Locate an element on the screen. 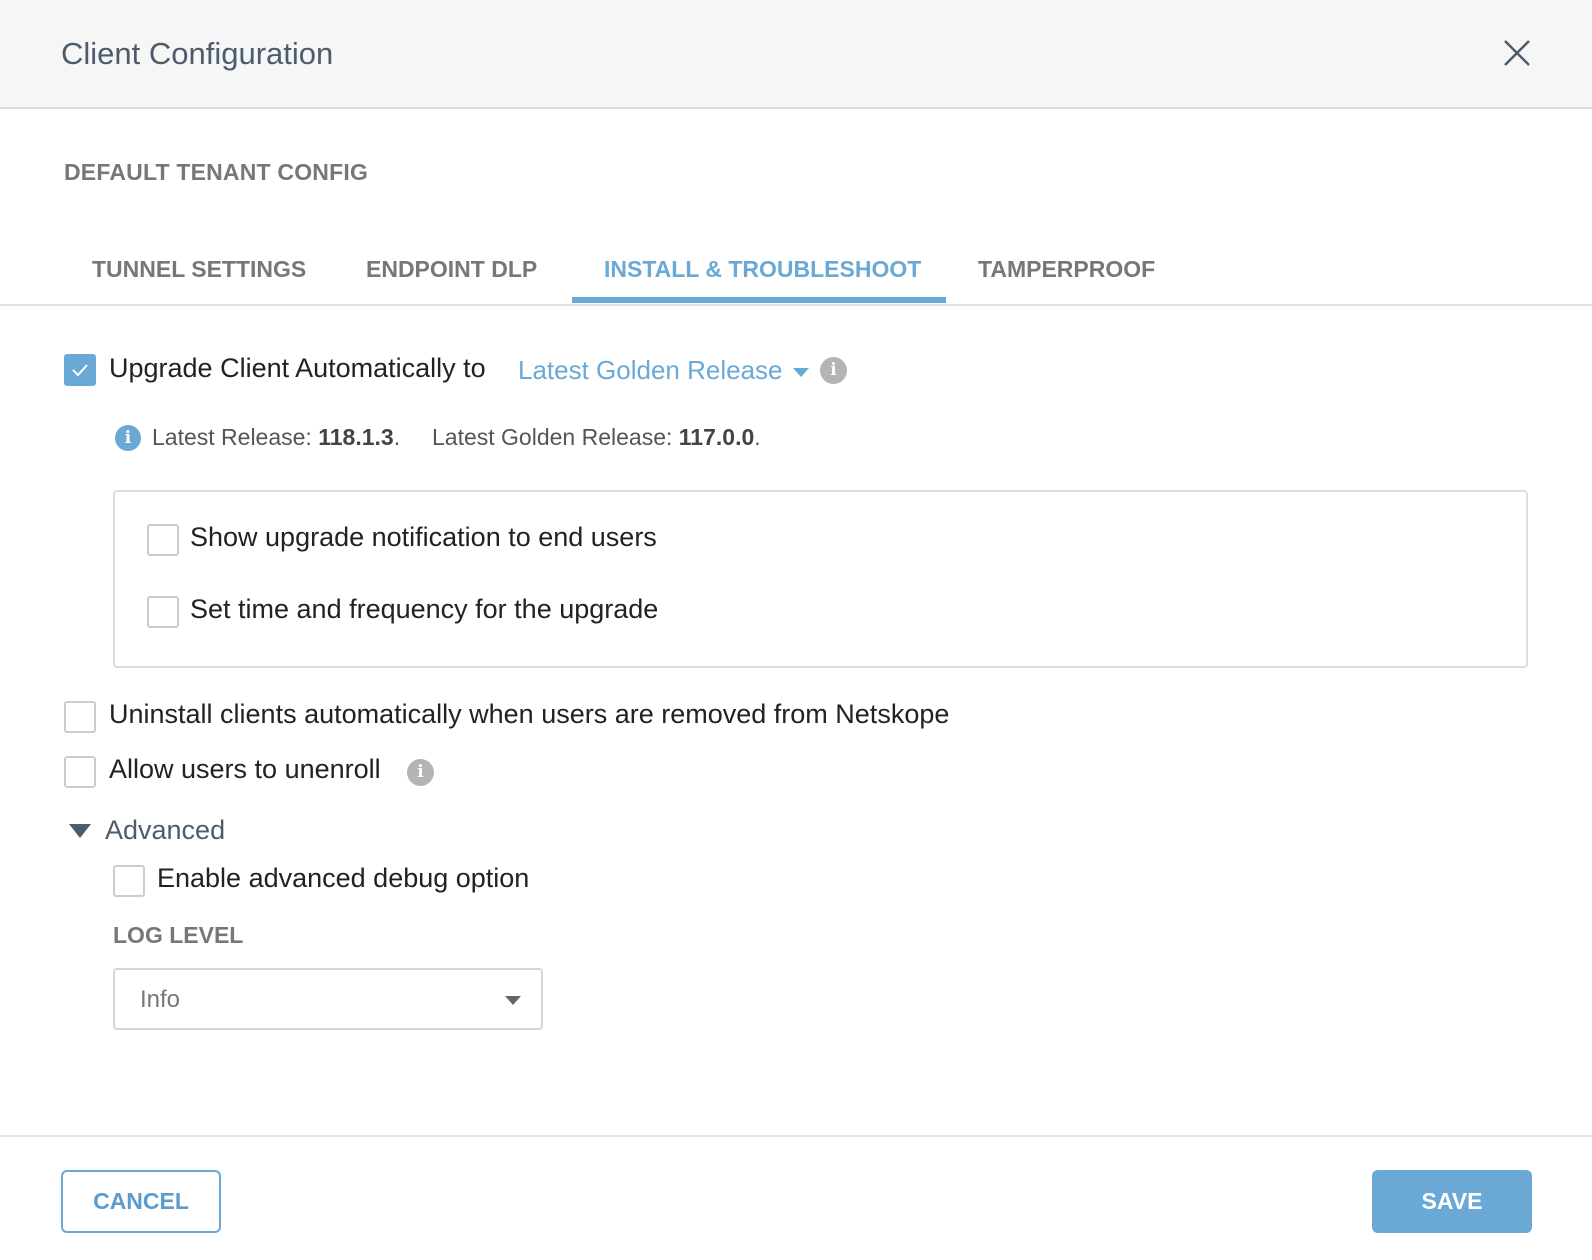 This screenshot has height=1260, width=1592. tab-install-troubleshoot: INSTALL & TROUBLESHOOT is located at coordinates (762, 269).